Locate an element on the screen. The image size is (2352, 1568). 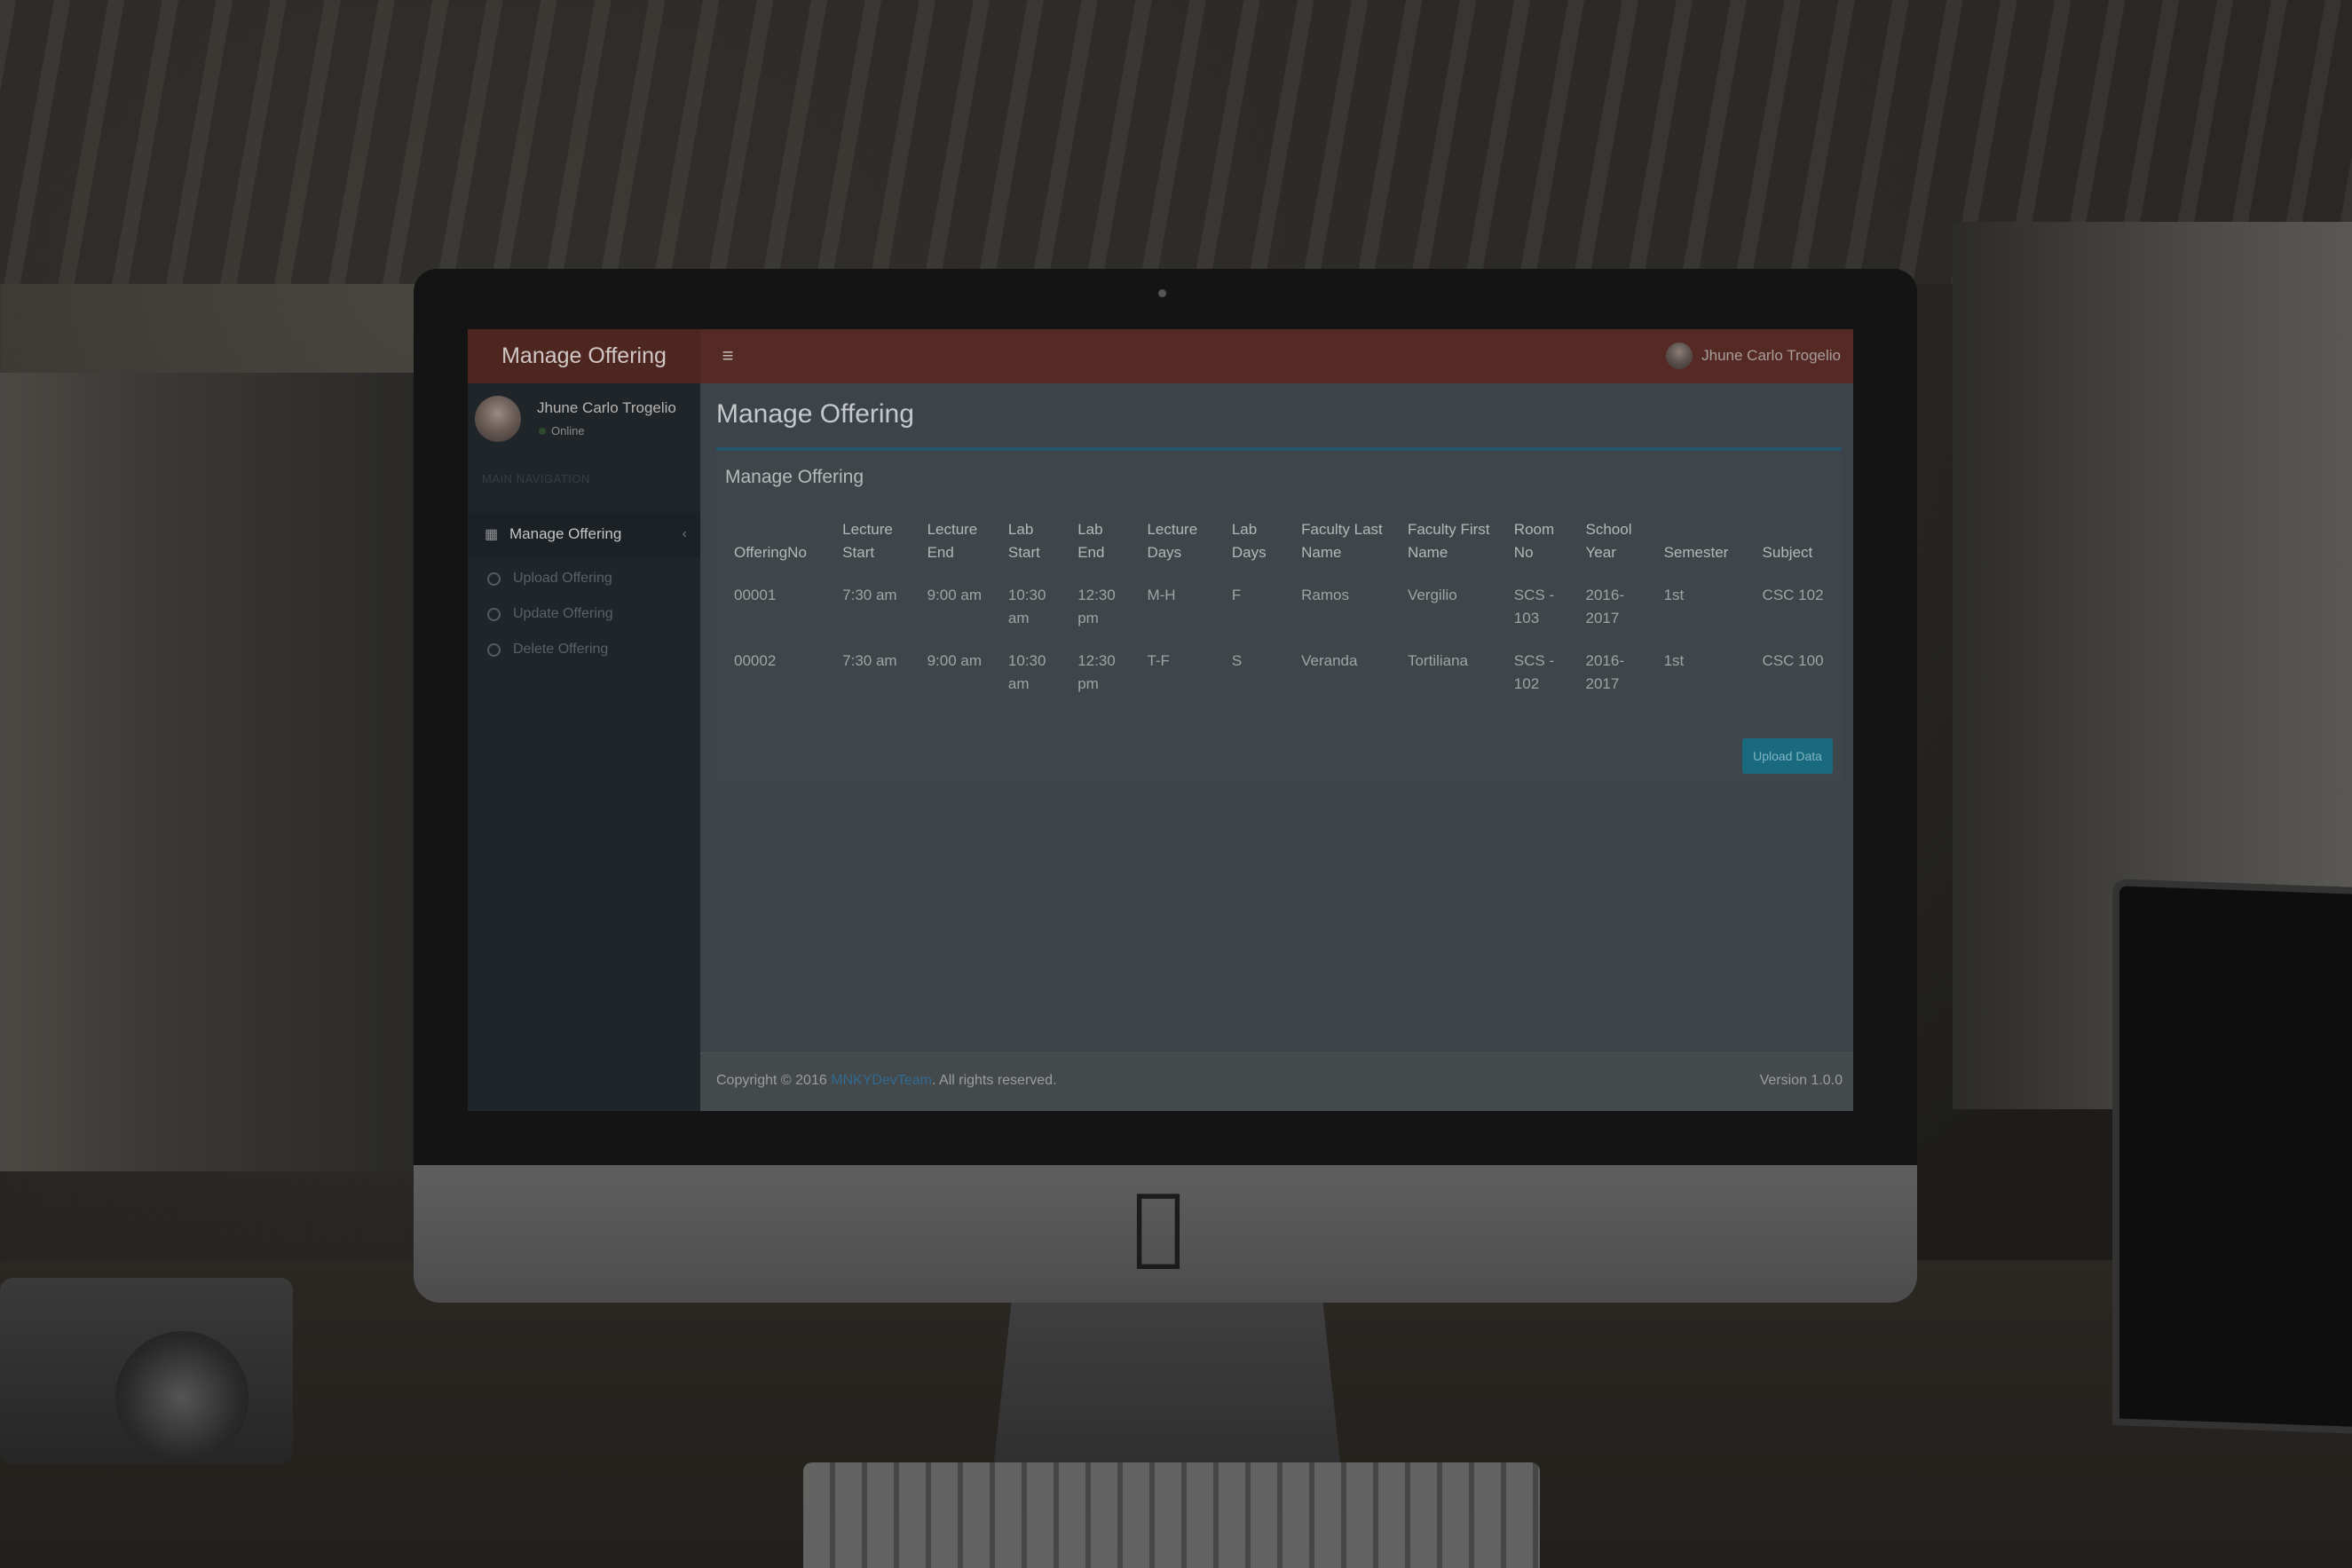
sidebar-user-status: Online is located at coordinates (562, 431).